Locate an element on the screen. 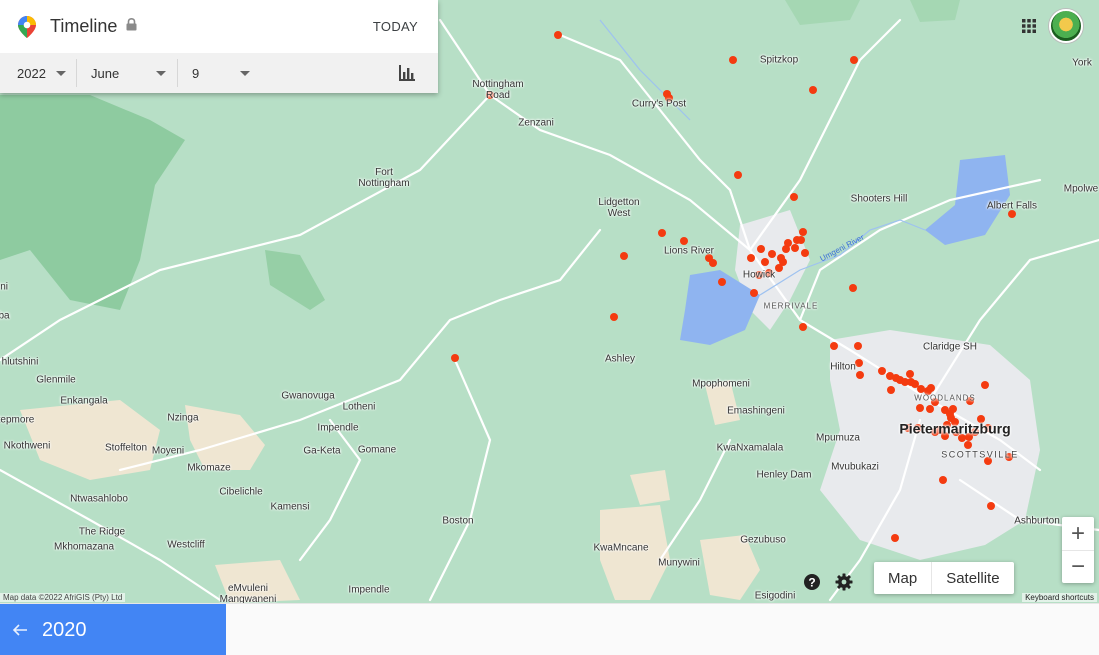 This screenshot has width=1099, height=655. place-label: The Ridge is located at coordinates (102, 532).